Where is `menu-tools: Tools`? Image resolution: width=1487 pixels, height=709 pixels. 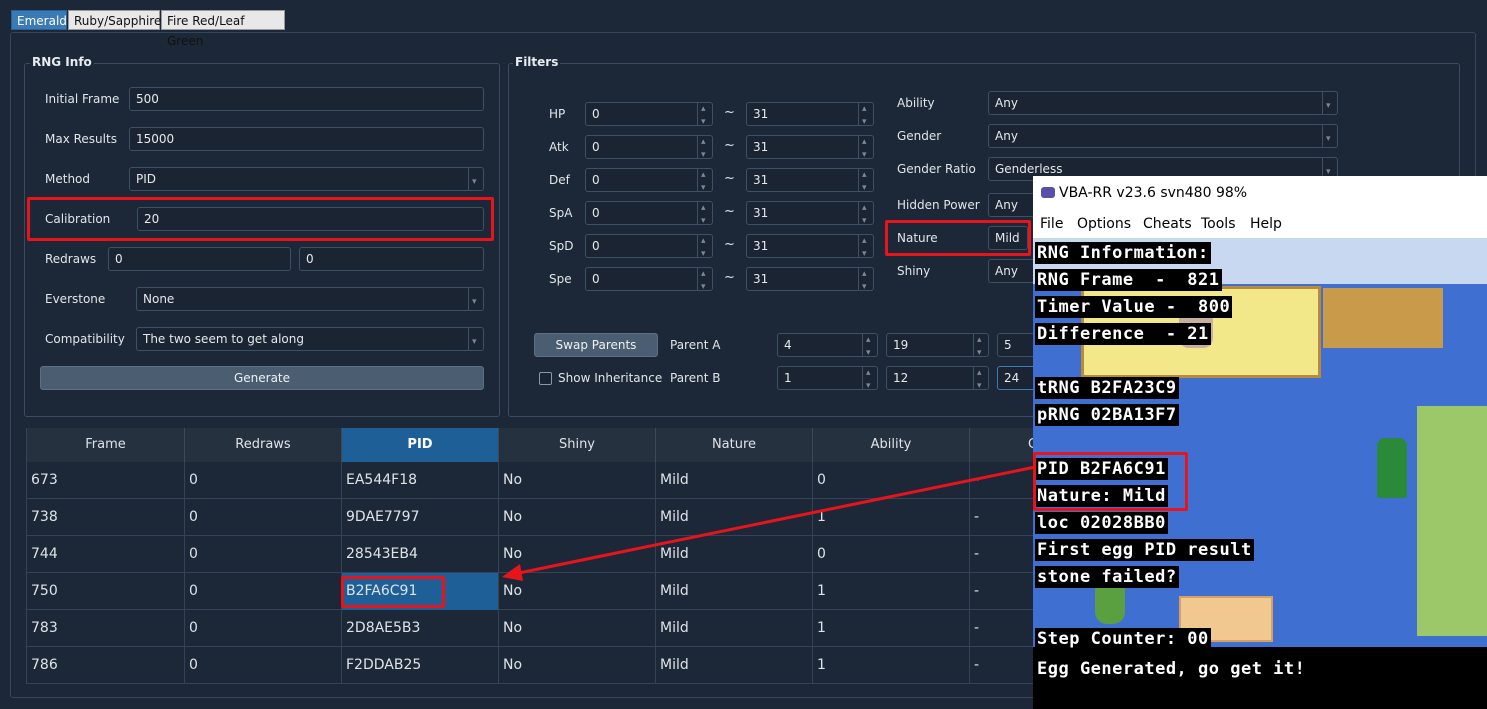 menu-tools: Tools is located at coordinates (1218, 224).